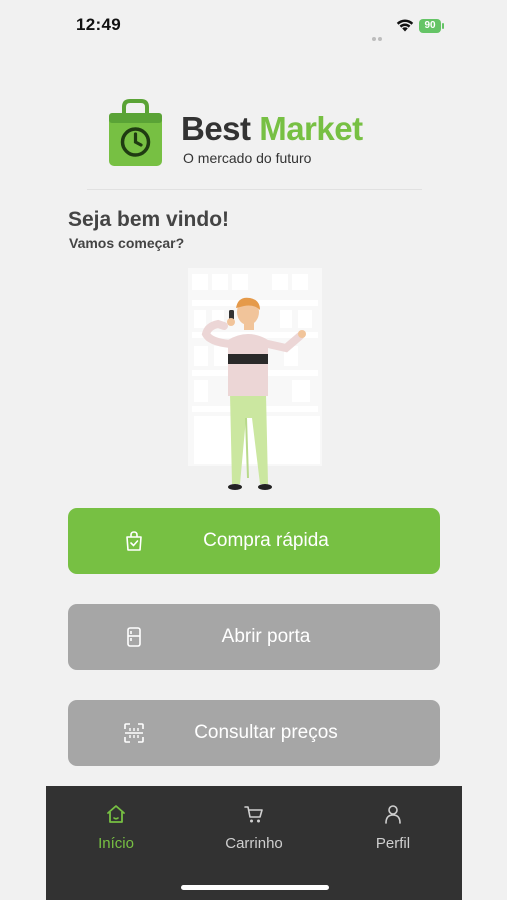 Image resolution: width=507 pixels, height=900 pixels. What do you see at coordinates (255, 379) in the screenshot?
I see `shopper-illustration` at bounding box center [255, 379].